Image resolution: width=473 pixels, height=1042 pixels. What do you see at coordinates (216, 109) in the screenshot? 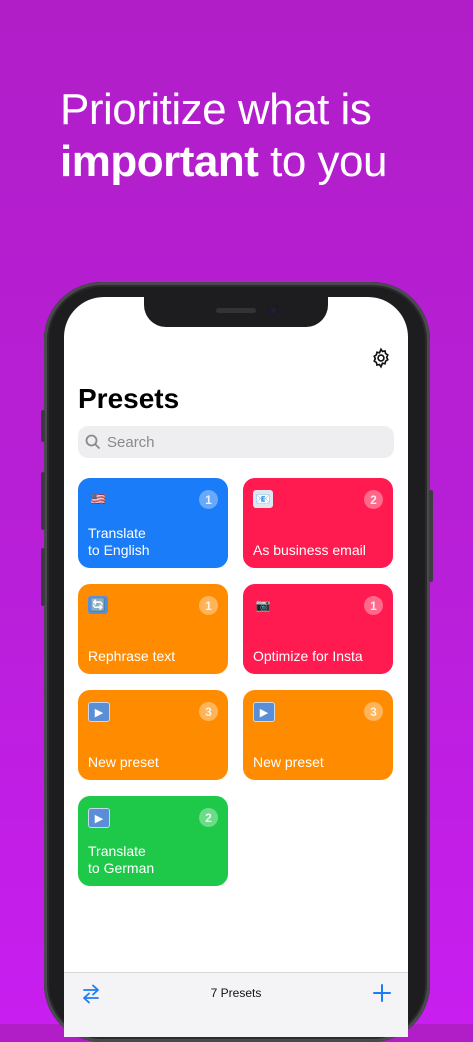
I see `headline-line-1: Prioritize what is` at bounding box center [216, 109].